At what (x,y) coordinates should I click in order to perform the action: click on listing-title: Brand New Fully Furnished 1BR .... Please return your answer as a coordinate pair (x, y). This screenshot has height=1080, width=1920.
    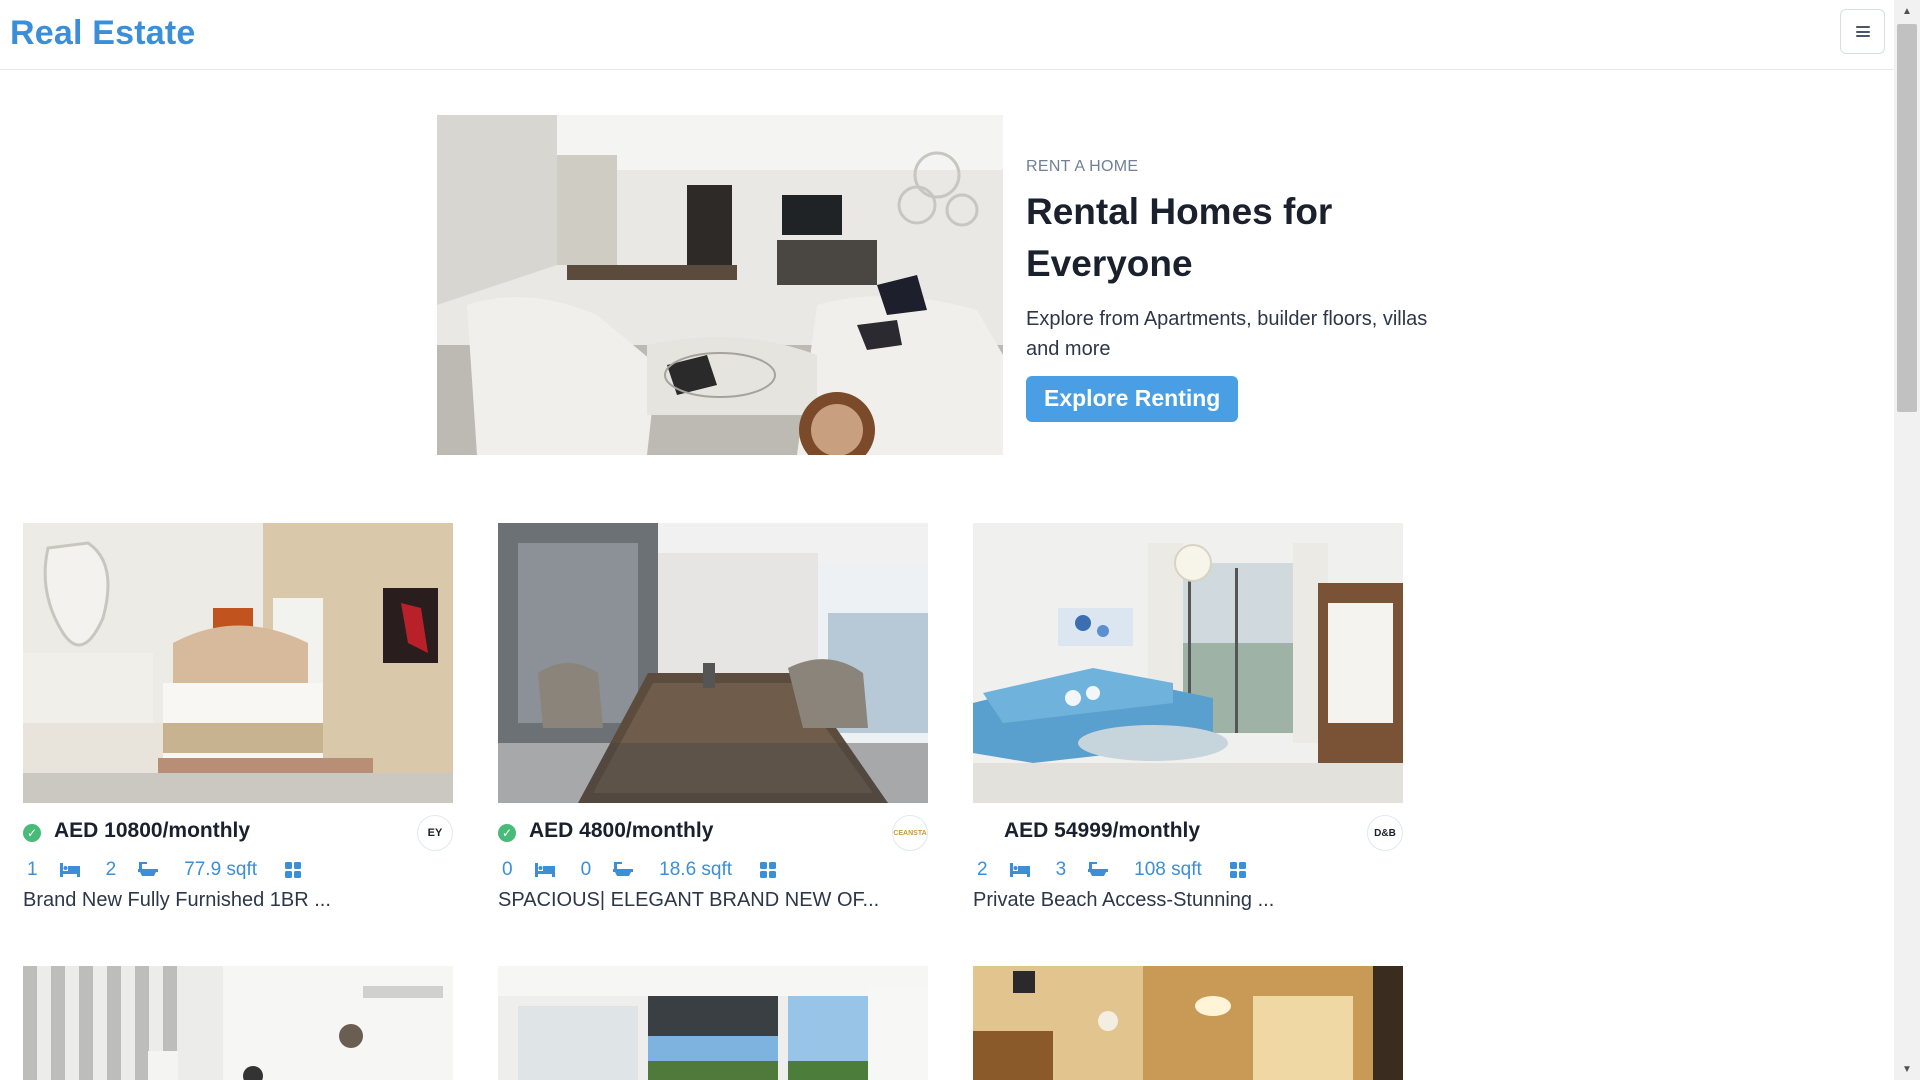
    Looking at the image, I should click on (238, 900).